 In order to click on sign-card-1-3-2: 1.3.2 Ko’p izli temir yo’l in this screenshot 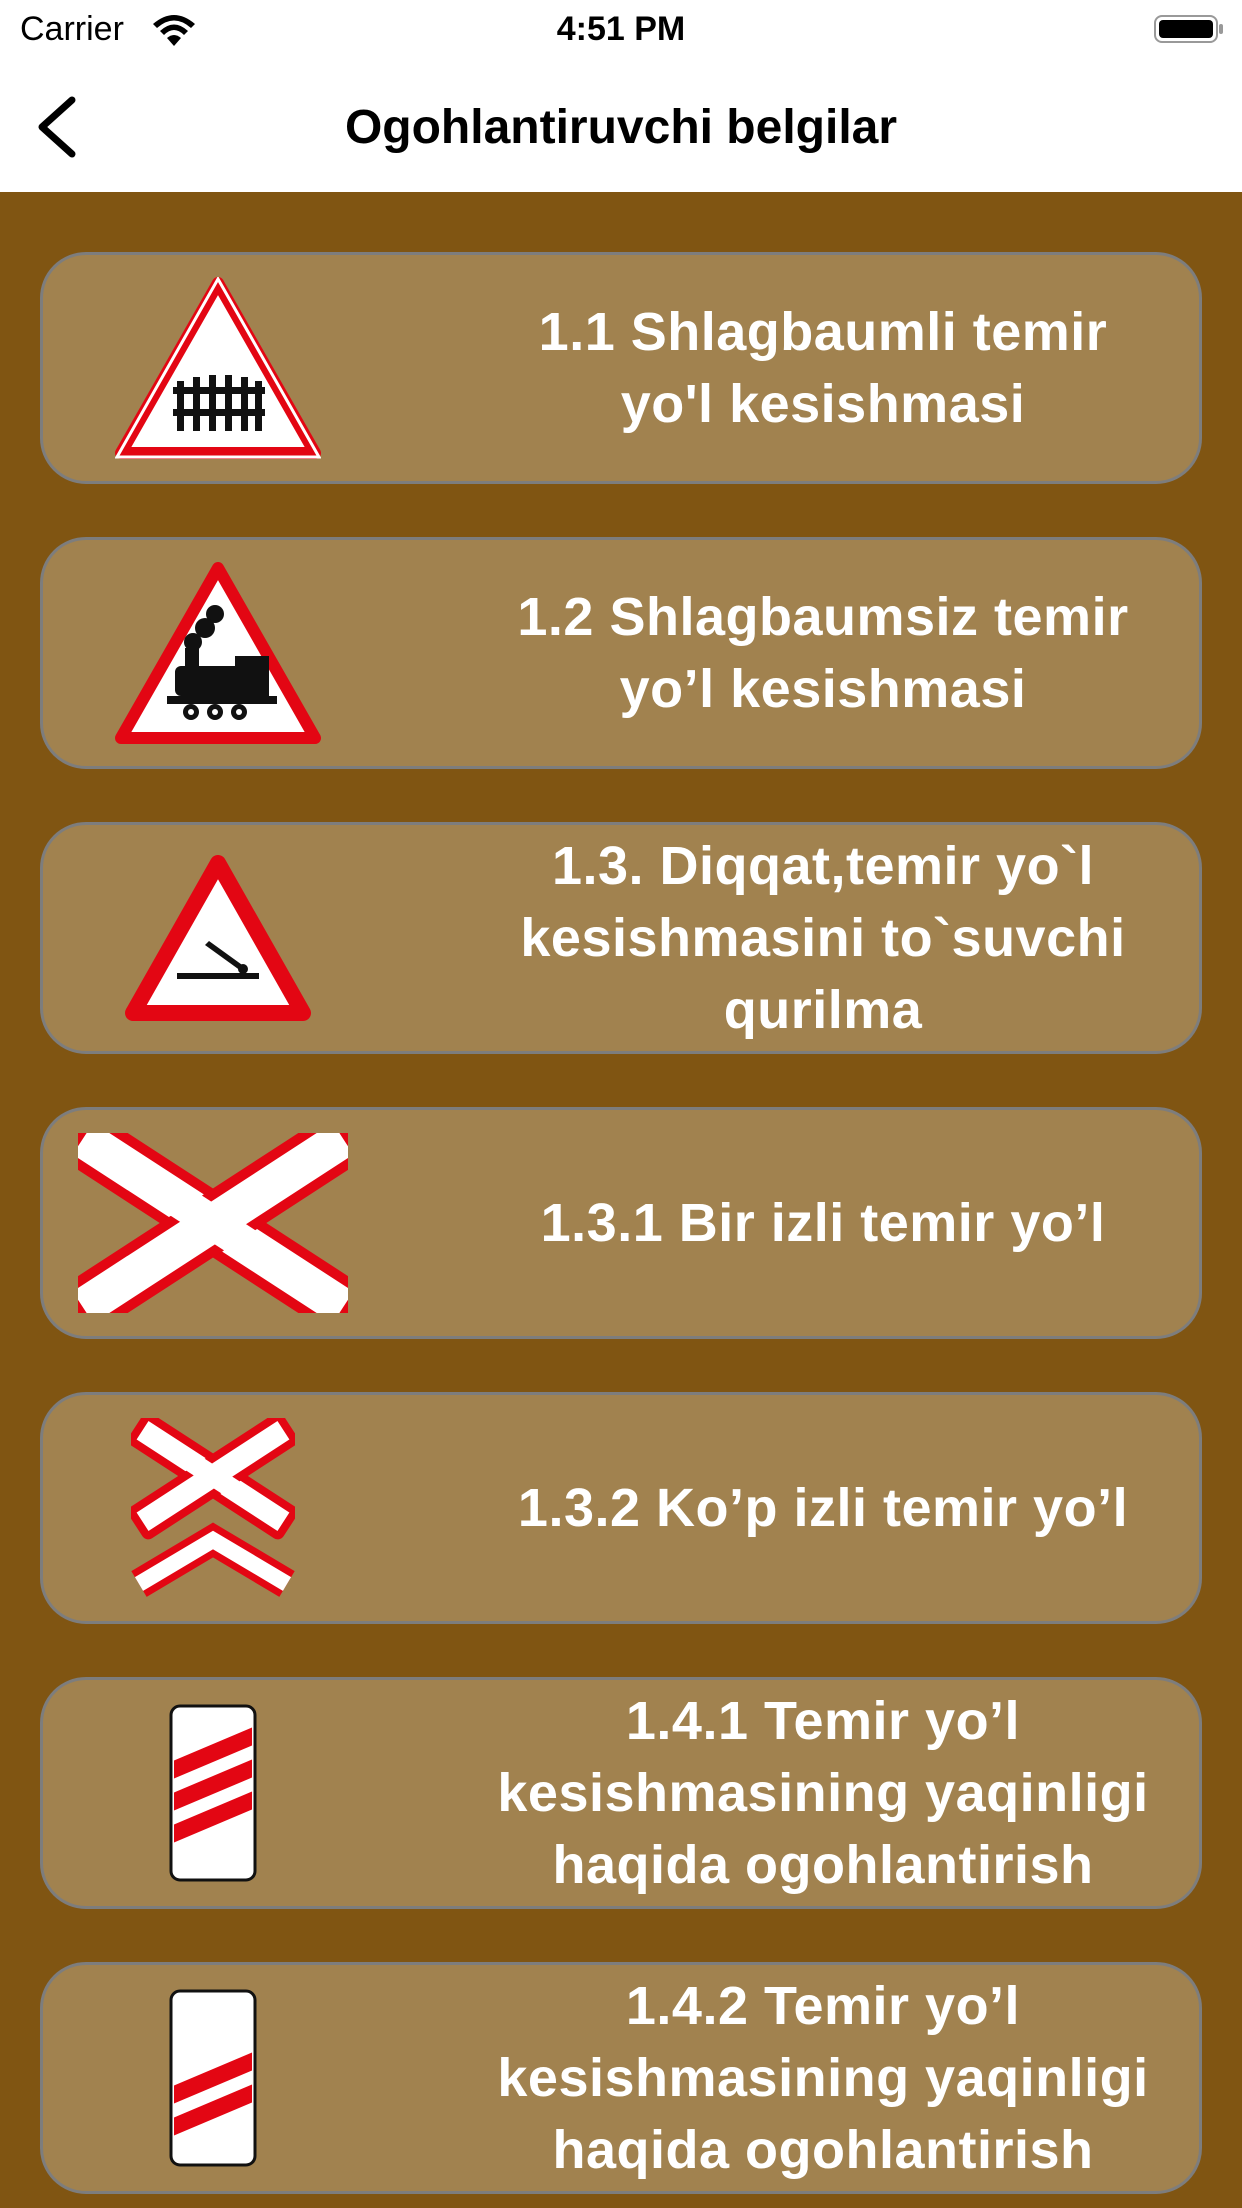, I will do `click(621, 1508)`.